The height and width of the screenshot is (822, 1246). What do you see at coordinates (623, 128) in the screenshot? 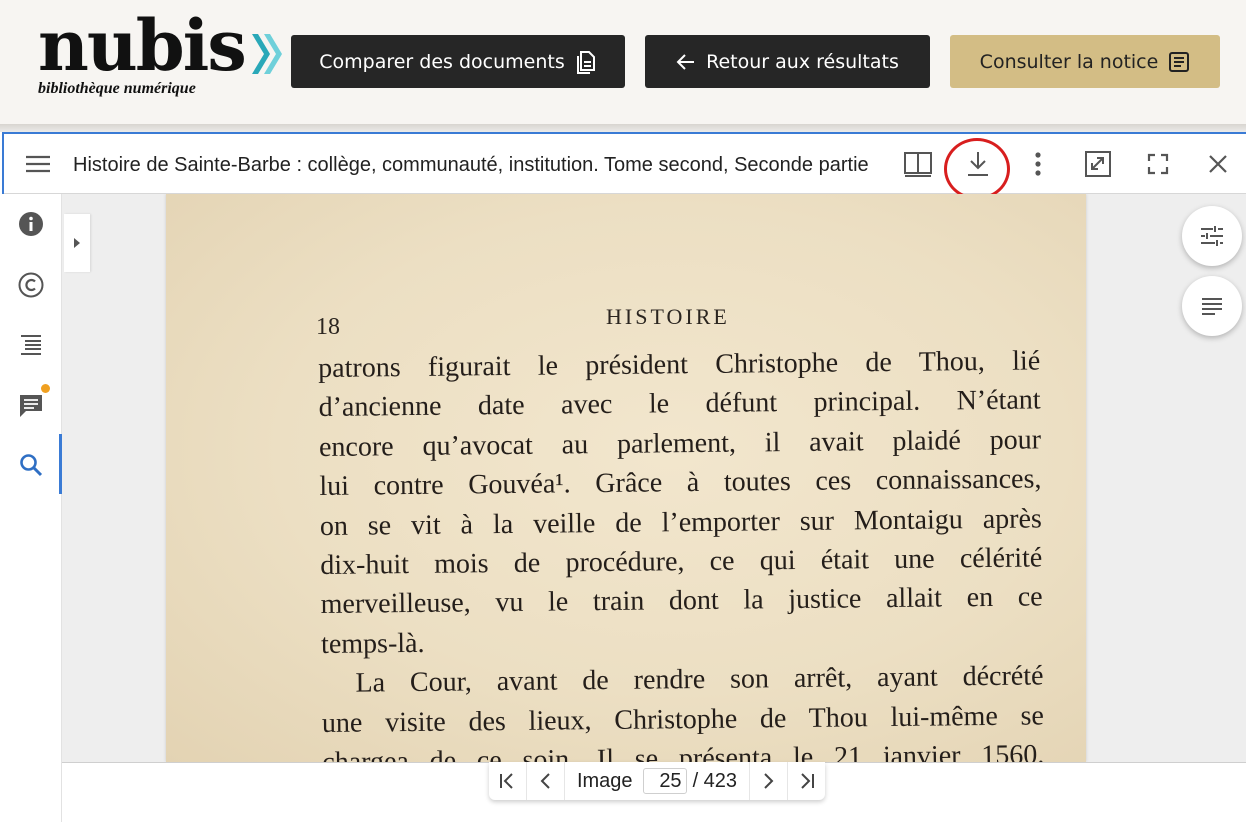
I see `header-divider` at bounding box center [623, 128].